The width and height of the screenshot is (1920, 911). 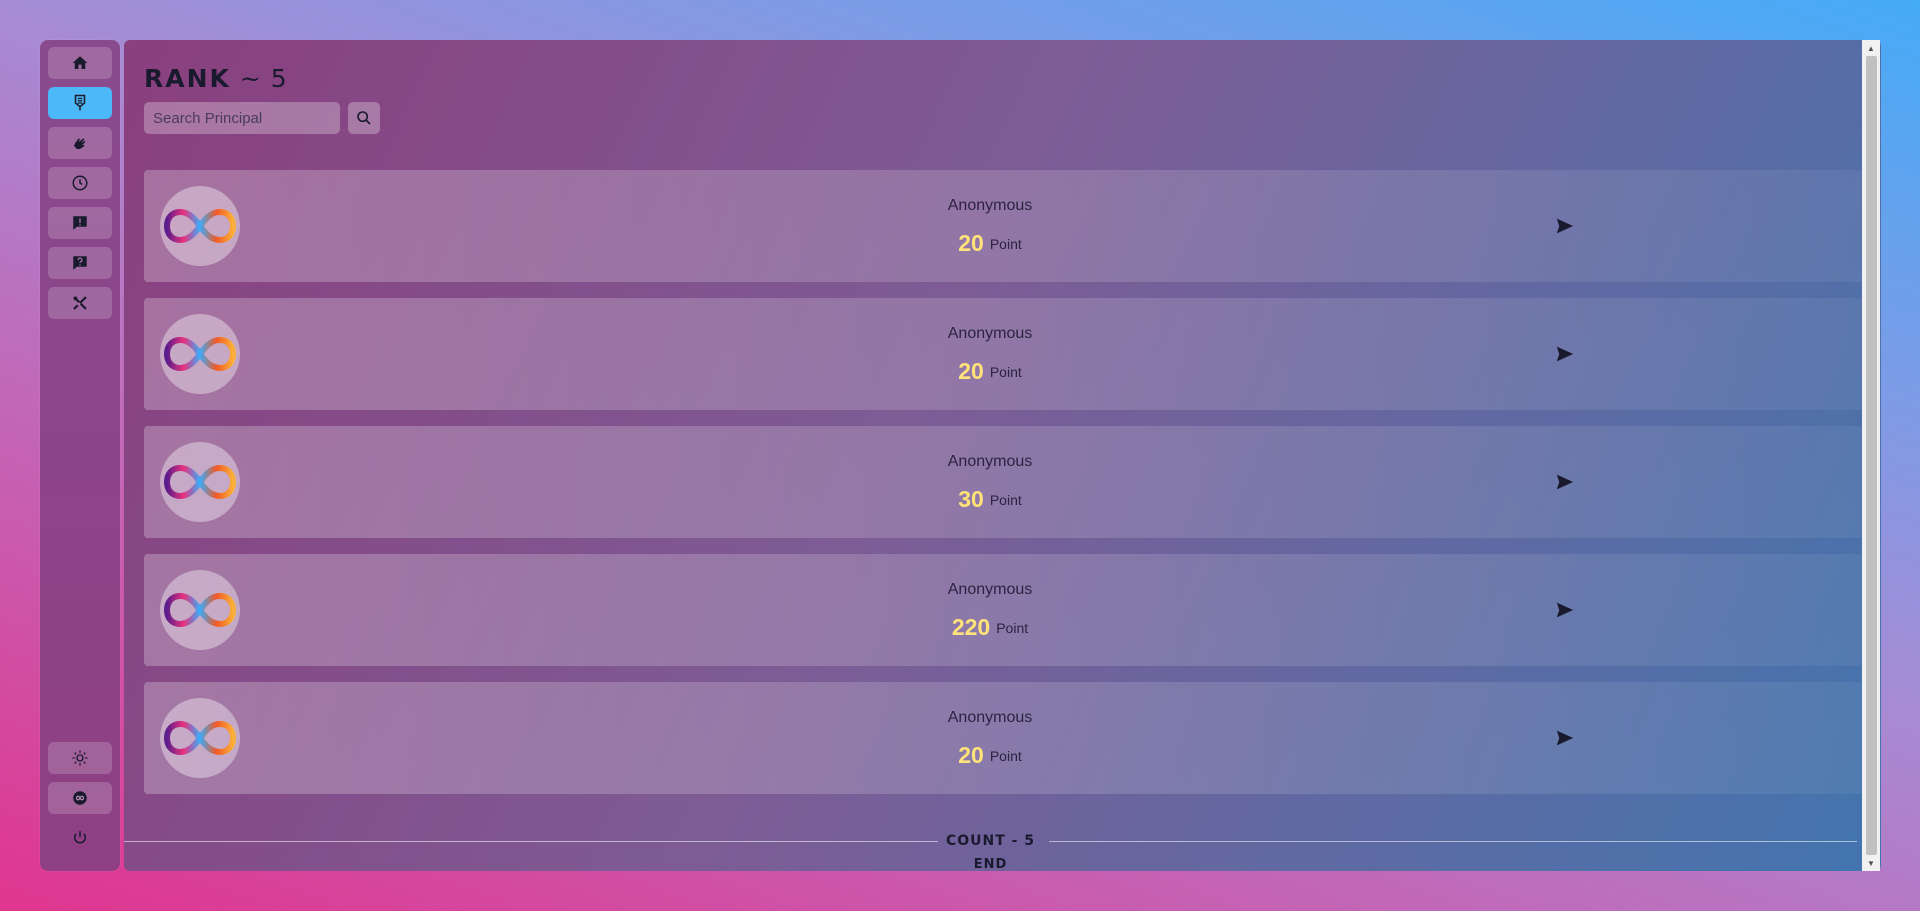 What do you see at coordinates (990, 841) in the screenshot?
I see `footer-count: COUNT - 5` at bounding box center [990, 841].